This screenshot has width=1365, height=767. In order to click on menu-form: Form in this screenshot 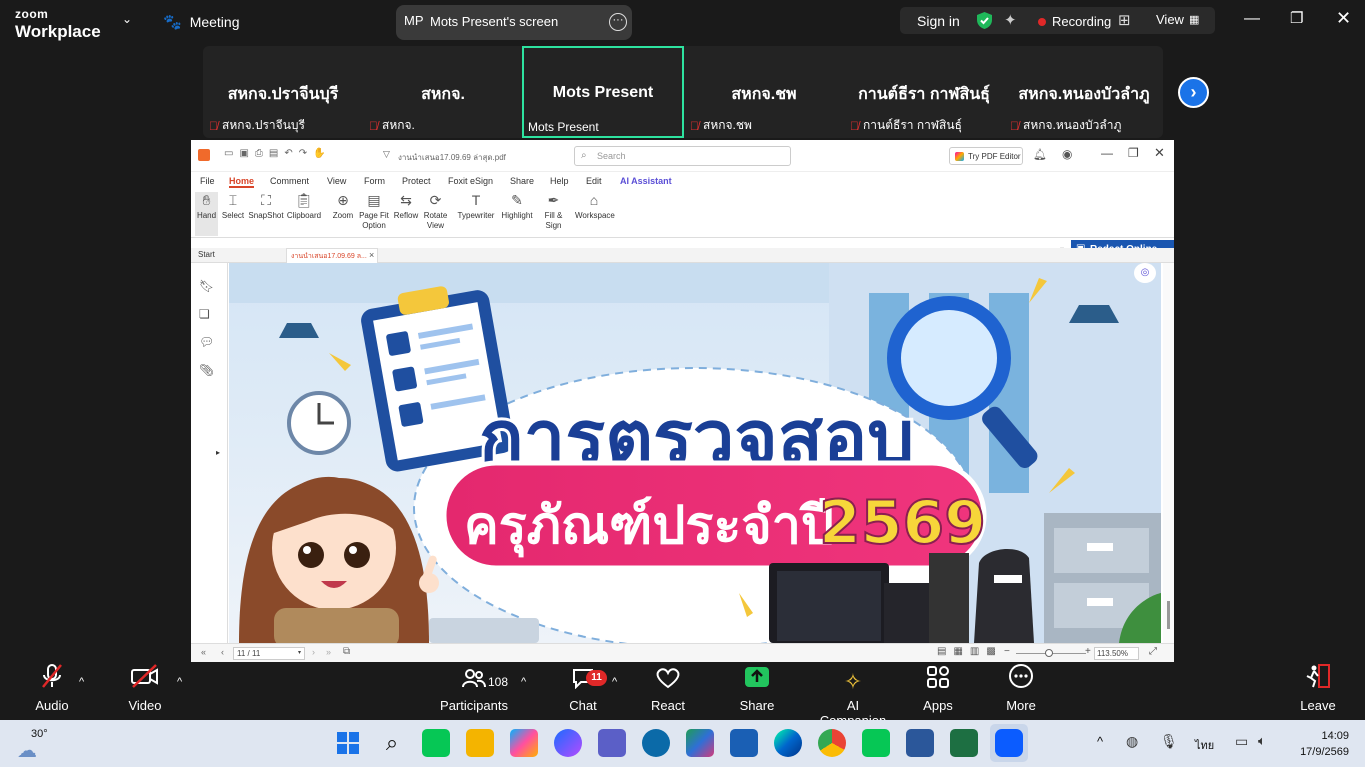, I will do `click(374, 181)`.